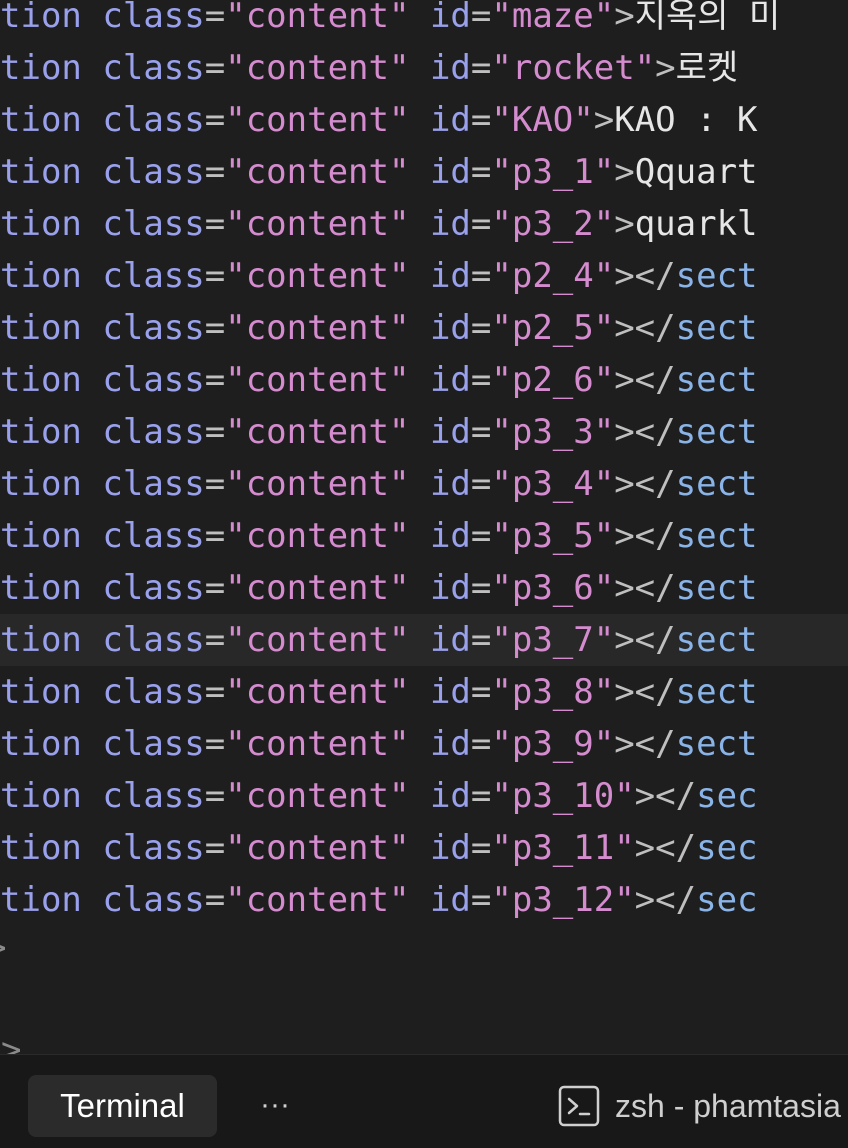 The height and width of the screenshot is (1148, 848). Describe the element at coordinates (424, 484) in the screenshot. I see `code-line: tion class="content" id="p3_4"></sect` at that location.